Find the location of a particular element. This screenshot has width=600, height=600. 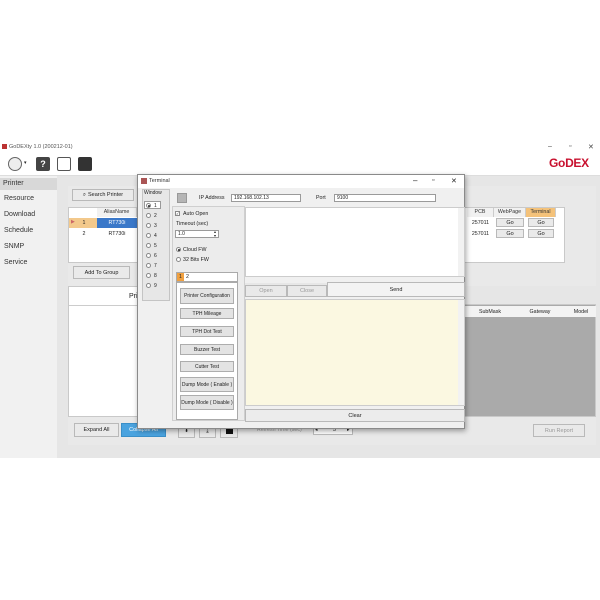

search-icon: ⌕ is located at coordinates (84, 194).